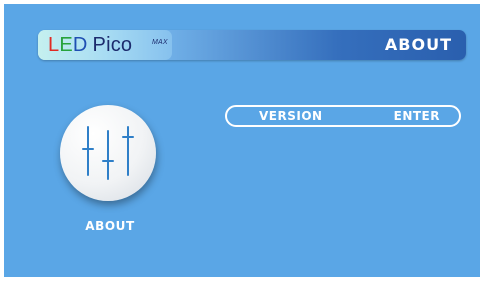 The width and height of the screenshot is (484, 281). What do you see at coordinates (417, 116) in the screenshot?
I see `menu-item-enter: ENTER` at bounding box center [417, 116].